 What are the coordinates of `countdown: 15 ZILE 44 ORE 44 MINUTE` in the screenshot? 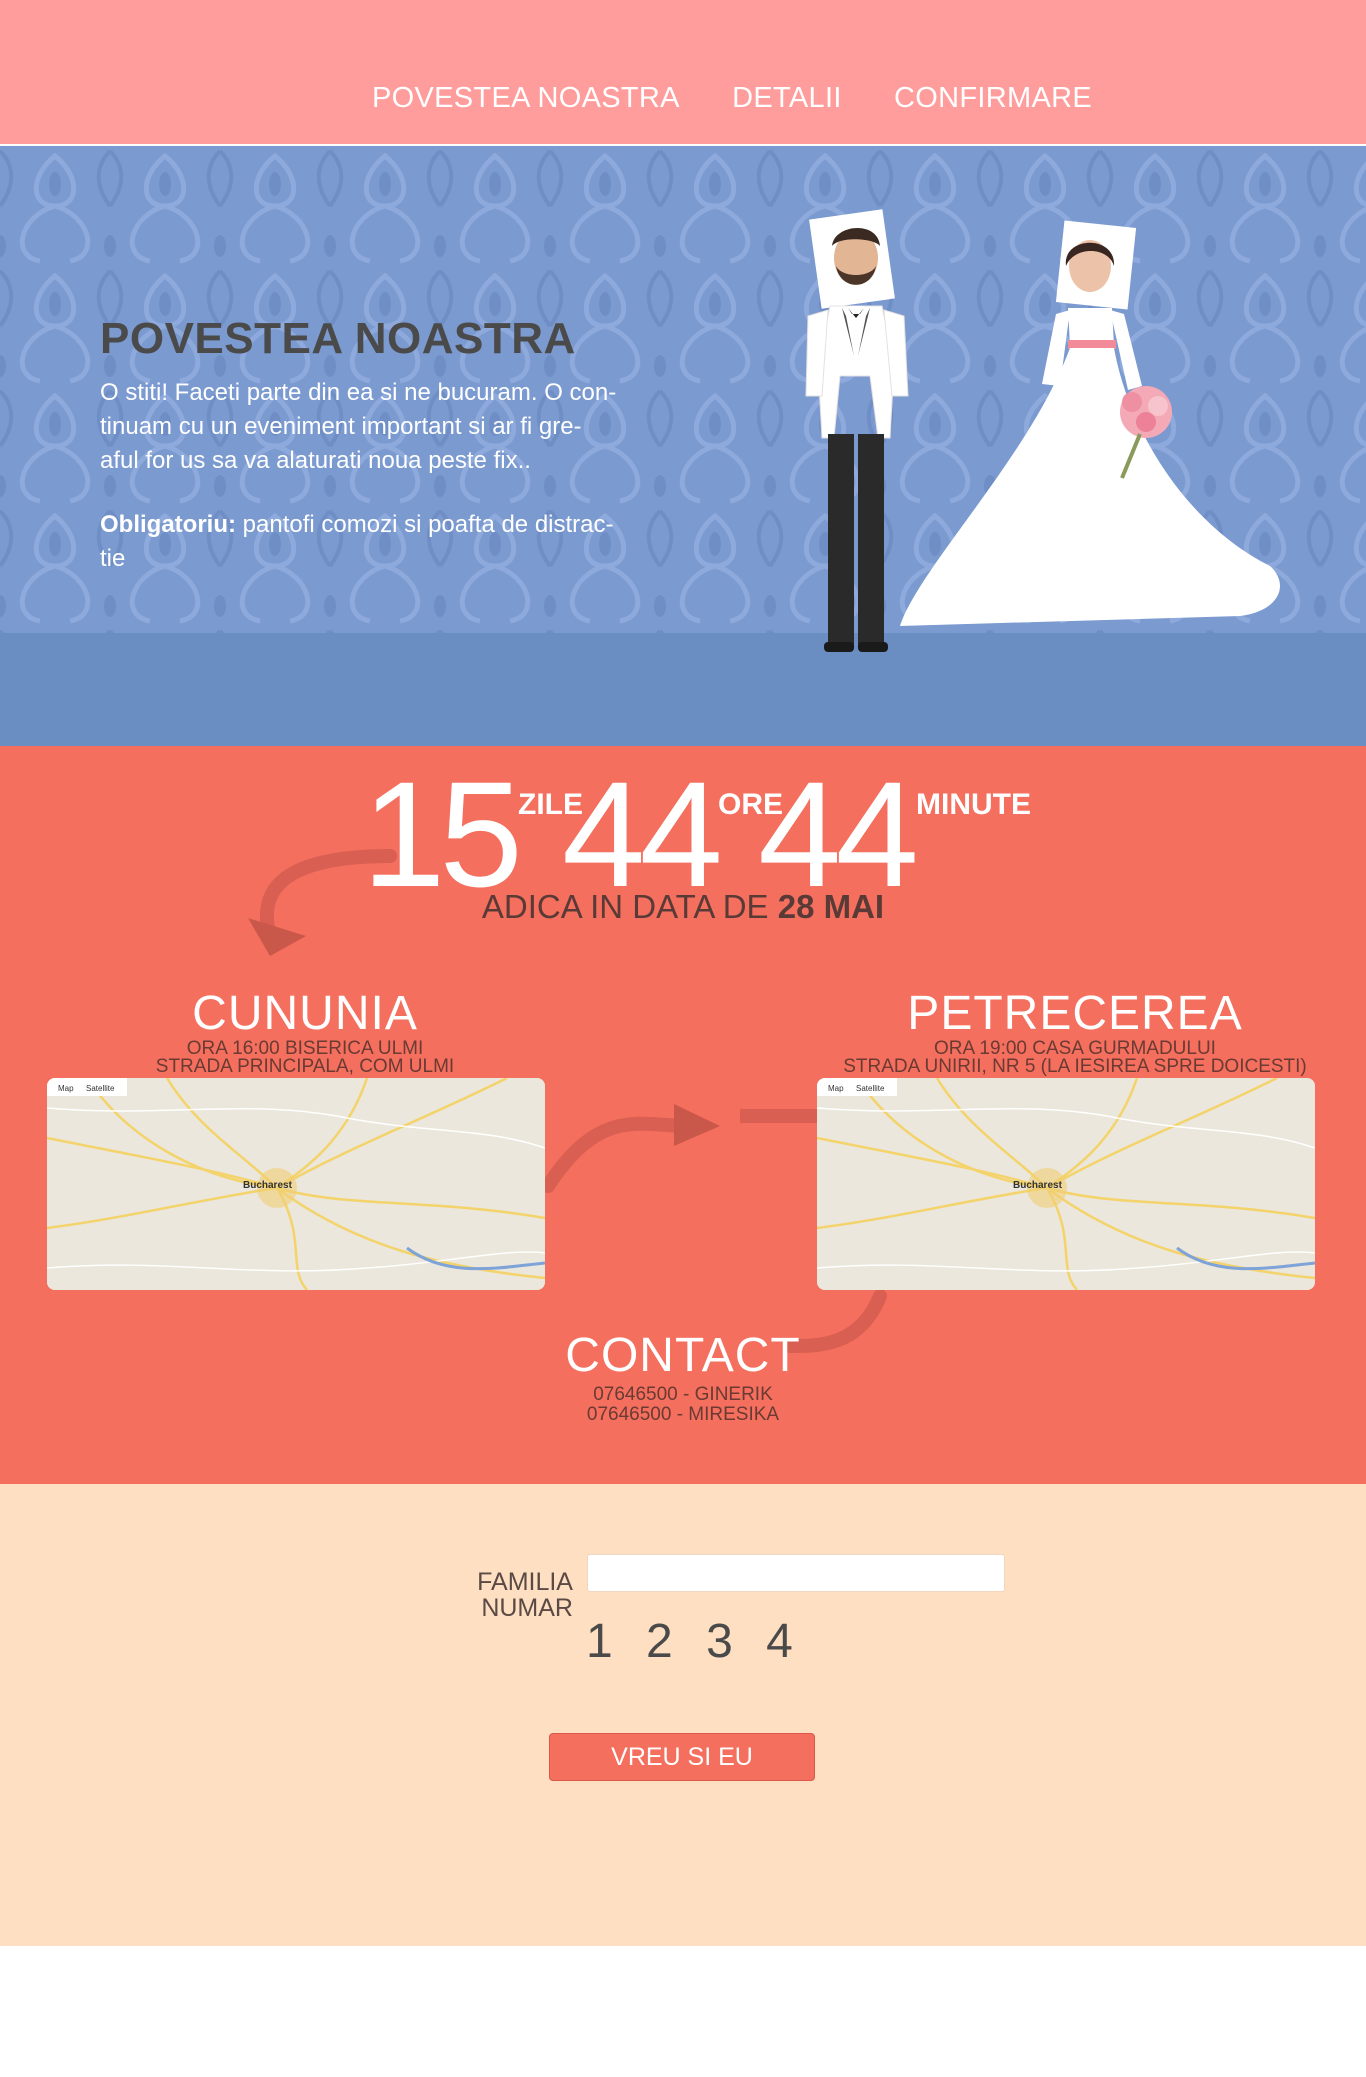 It's located at (683, 834).